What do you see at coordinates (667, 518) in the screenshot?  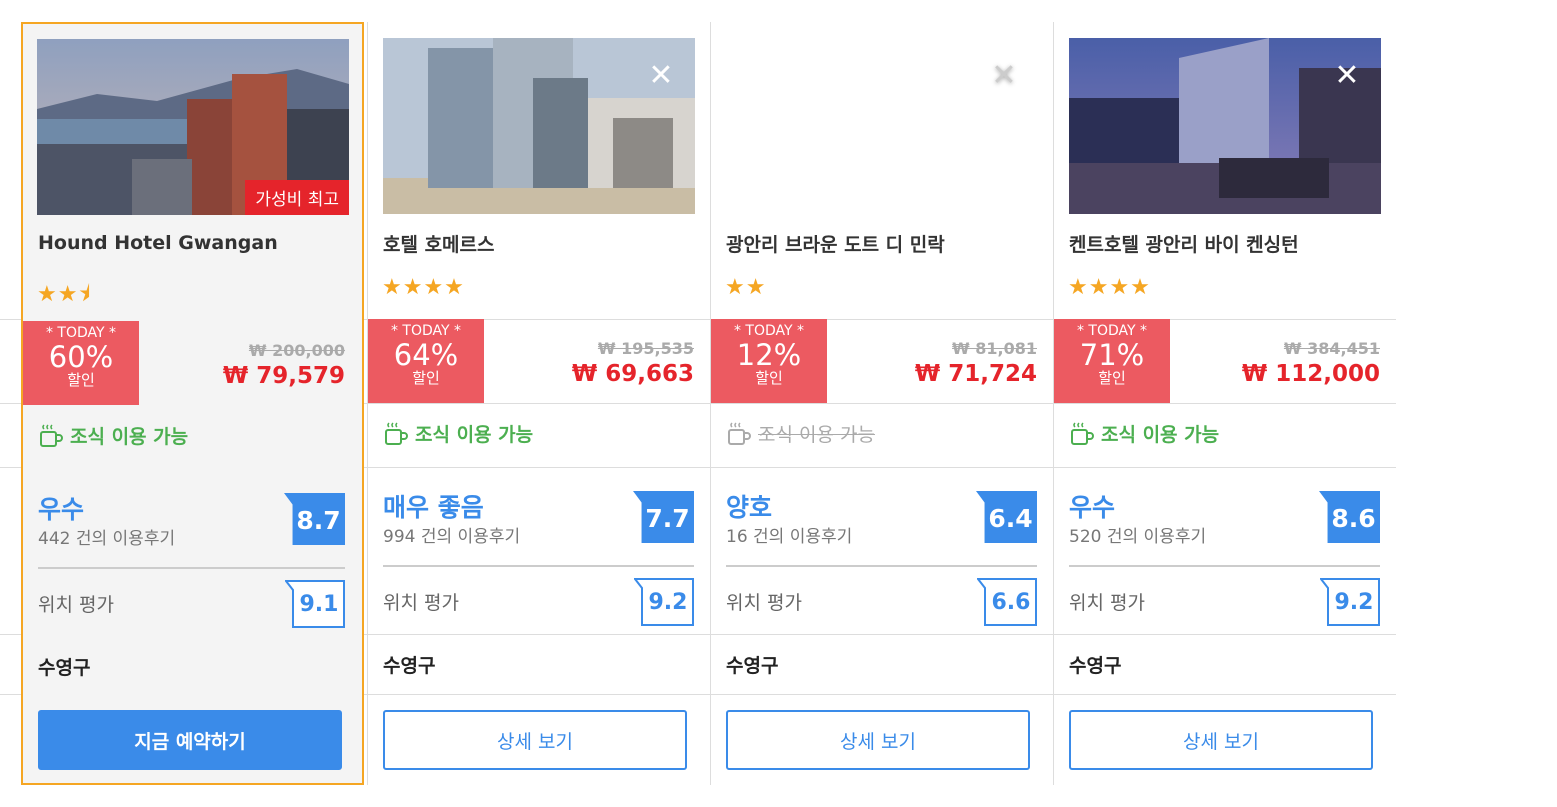 I see `review-score: 7.7` at bounding box center [667, 518].